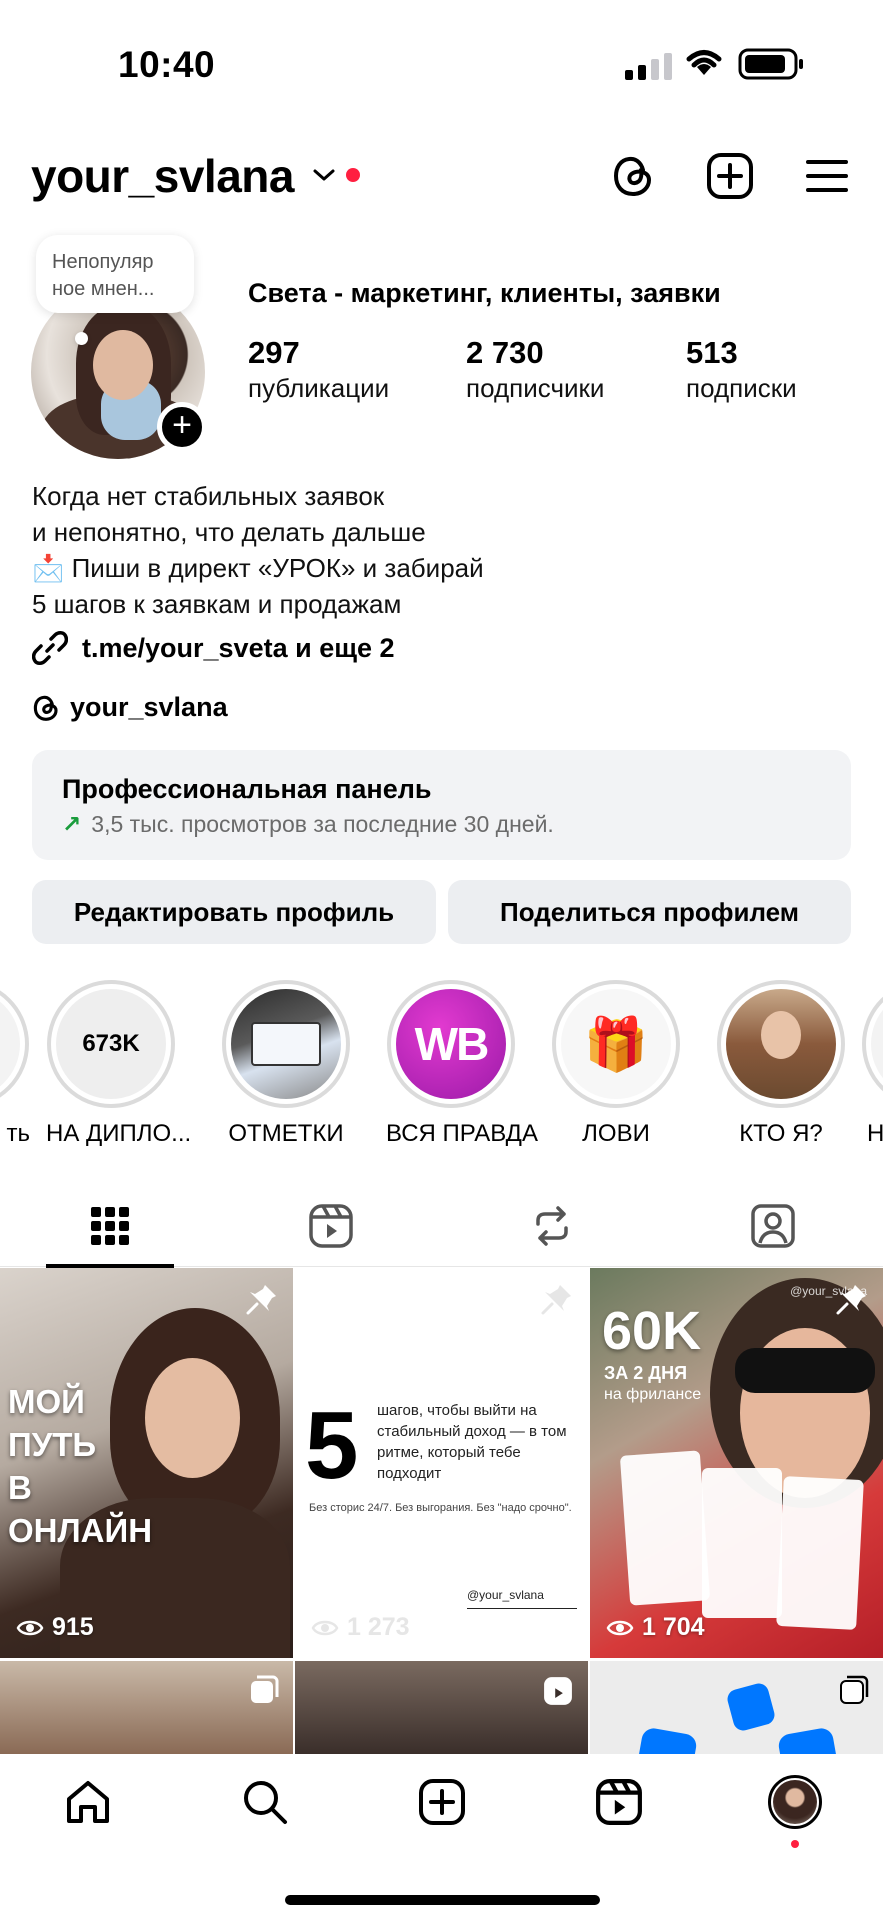  Describe the element at coordinates (712, 352) in the screenshot. I see `stat-following-count: 513` at that location.